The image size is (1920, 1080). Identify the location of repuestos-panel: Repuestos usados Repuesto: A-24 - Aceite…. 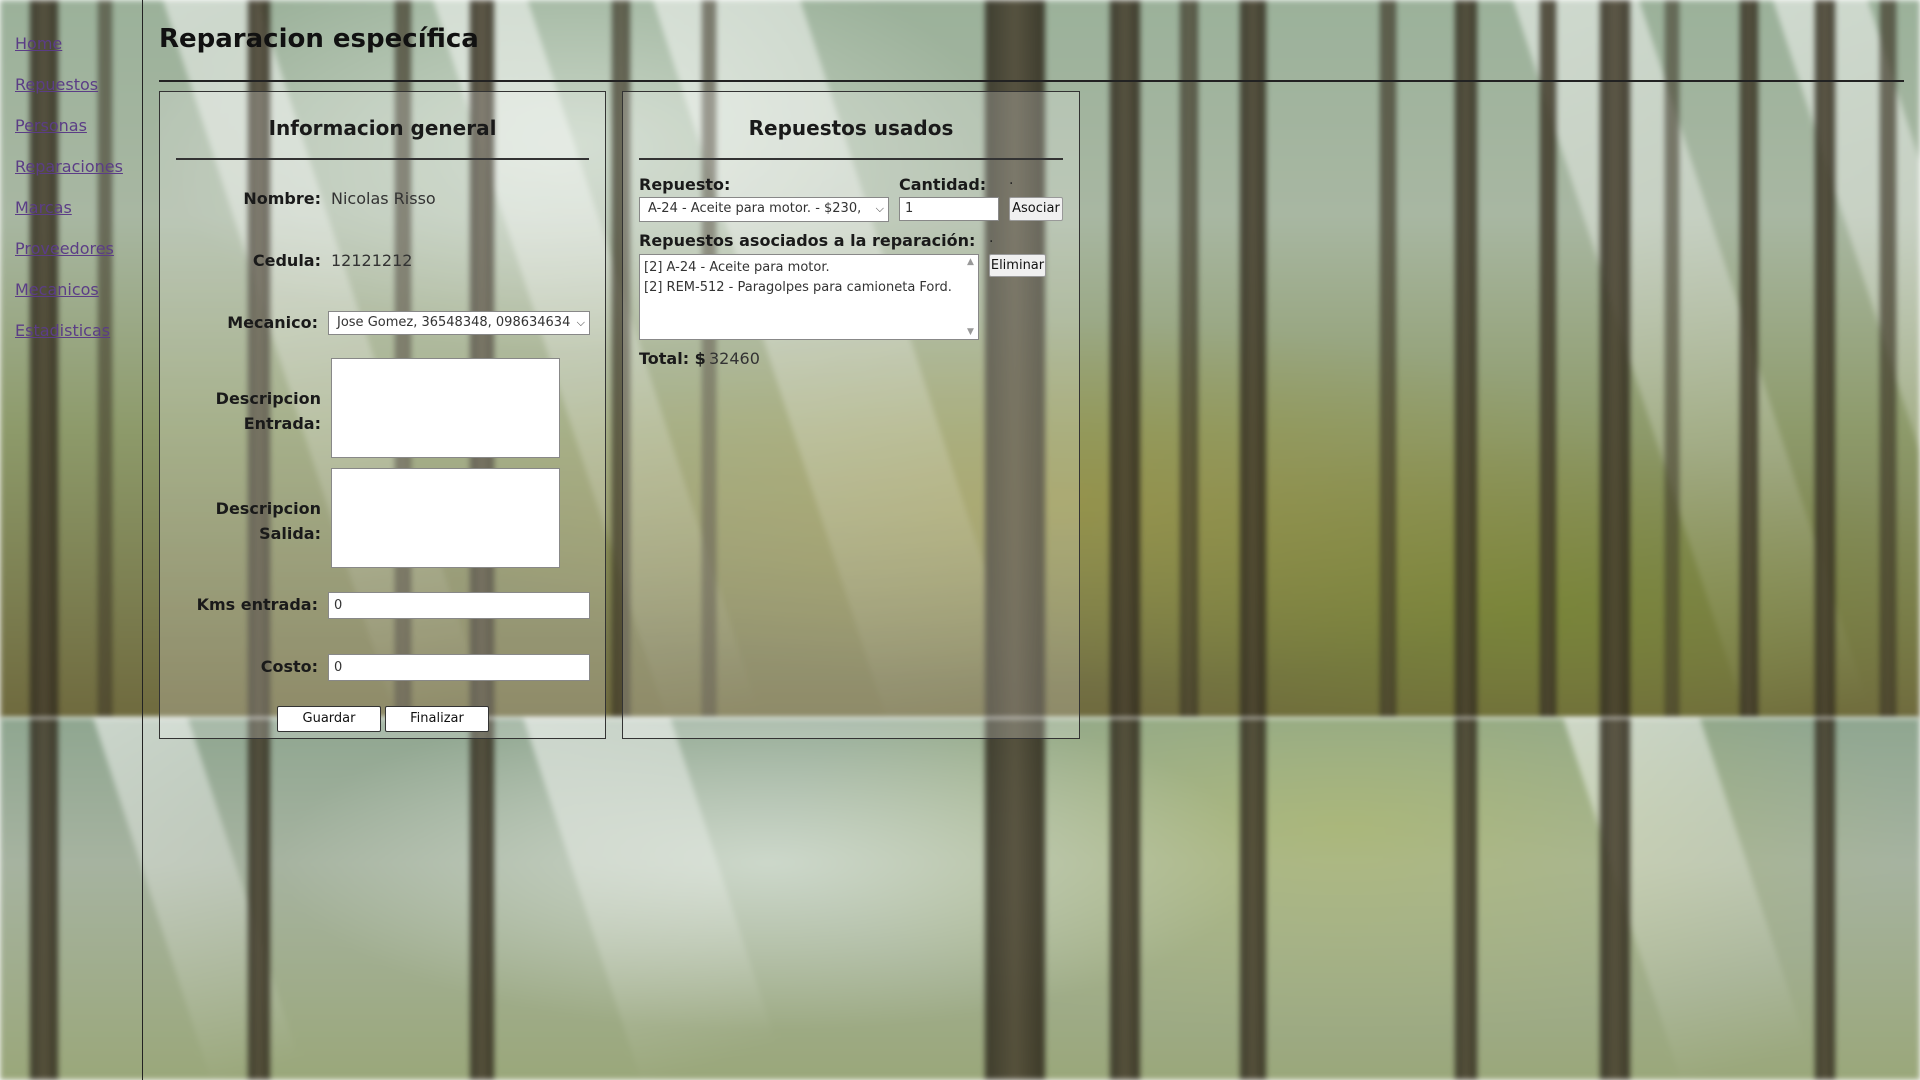
(851, 415).